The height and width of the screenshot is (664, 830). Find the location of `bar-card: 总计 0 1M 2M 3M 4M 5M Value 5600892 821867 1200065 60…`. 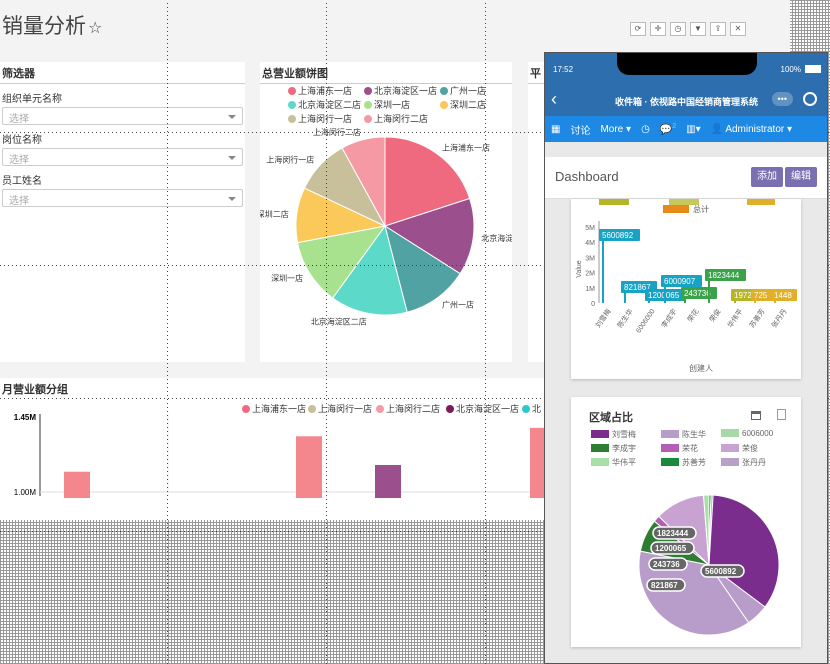

bar-card: 总计 0 1M 2M 3M 4M 5M Value 5600892 821867 1200065 60… is located at coordinates (686, 289).